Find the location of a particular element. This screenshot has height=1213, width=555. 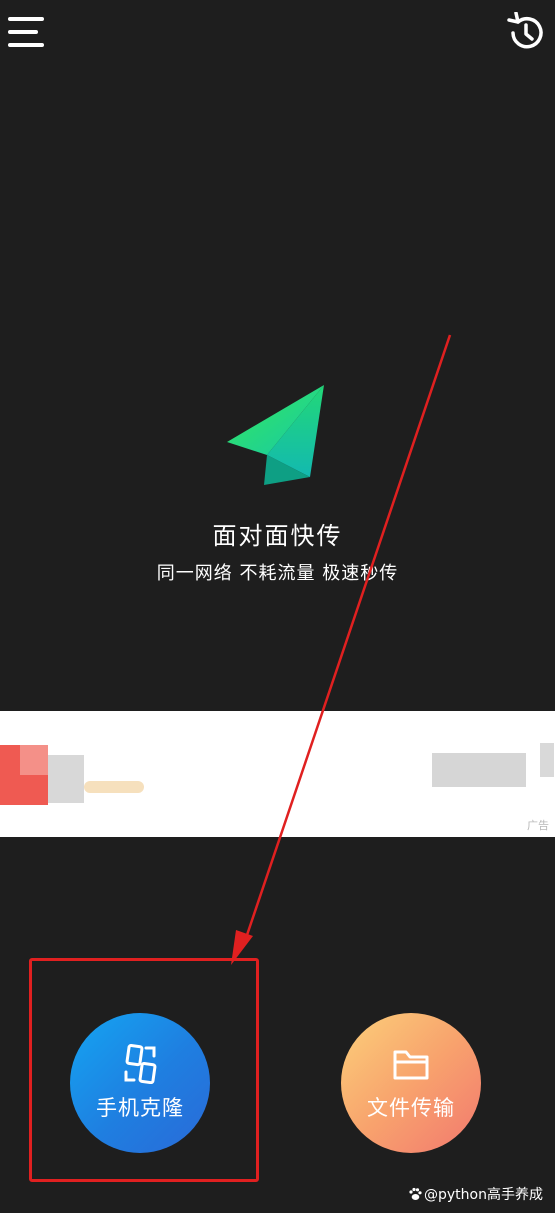

ad-banner: 广告 is located at coordinates (277, 774).